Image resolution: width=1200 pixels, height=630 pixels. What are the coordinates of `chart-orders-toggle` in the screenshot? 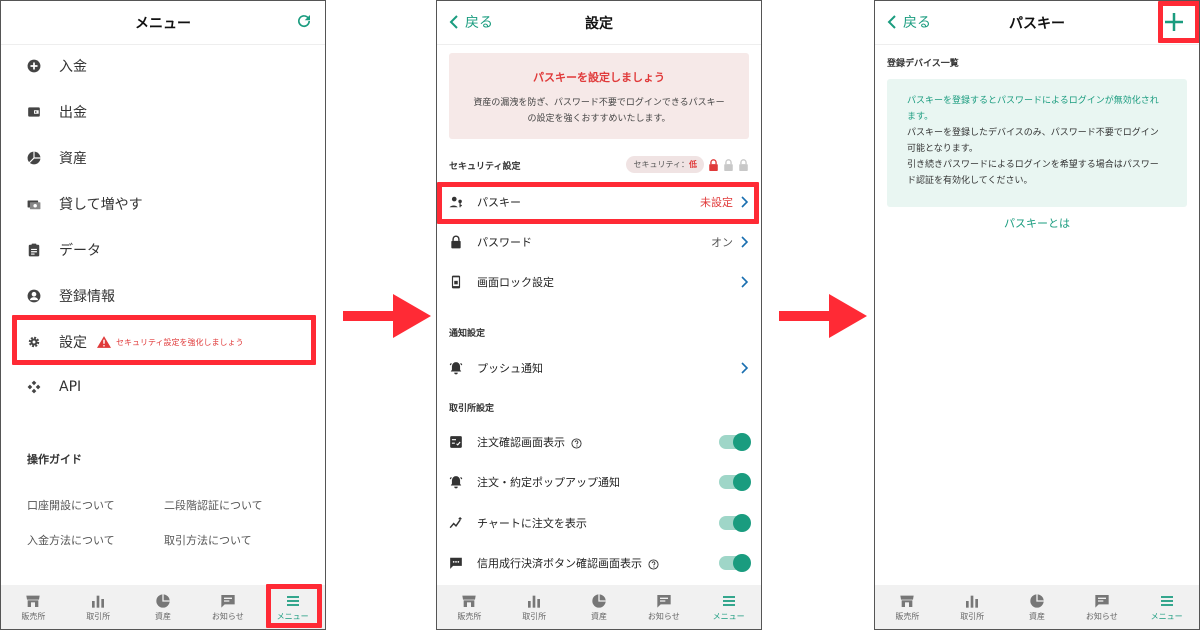 It's located at (735, 523).